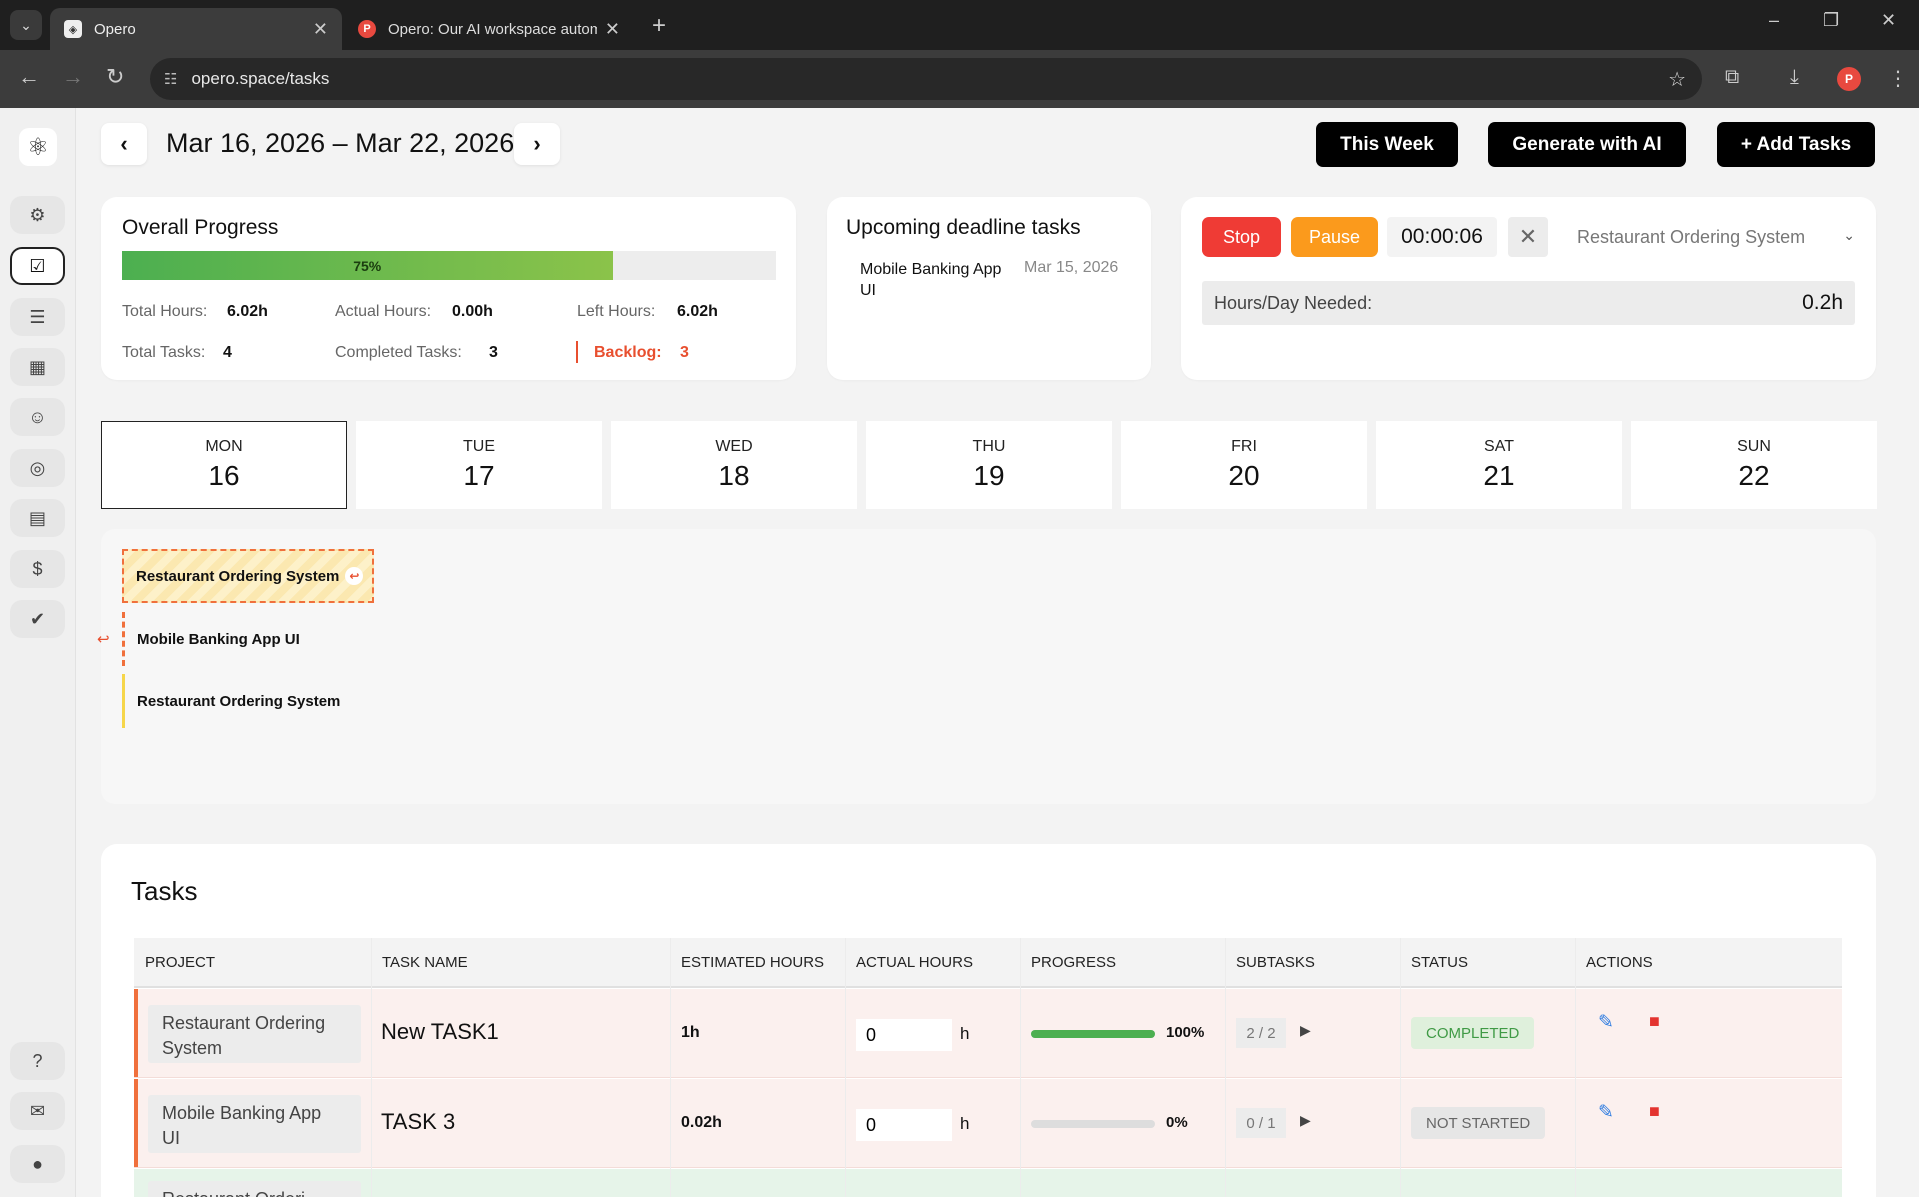  What do you see at coordinates (224, 465) in the screenshot?
I see `day-mon: MON 16` at bounding box center [224, 465].